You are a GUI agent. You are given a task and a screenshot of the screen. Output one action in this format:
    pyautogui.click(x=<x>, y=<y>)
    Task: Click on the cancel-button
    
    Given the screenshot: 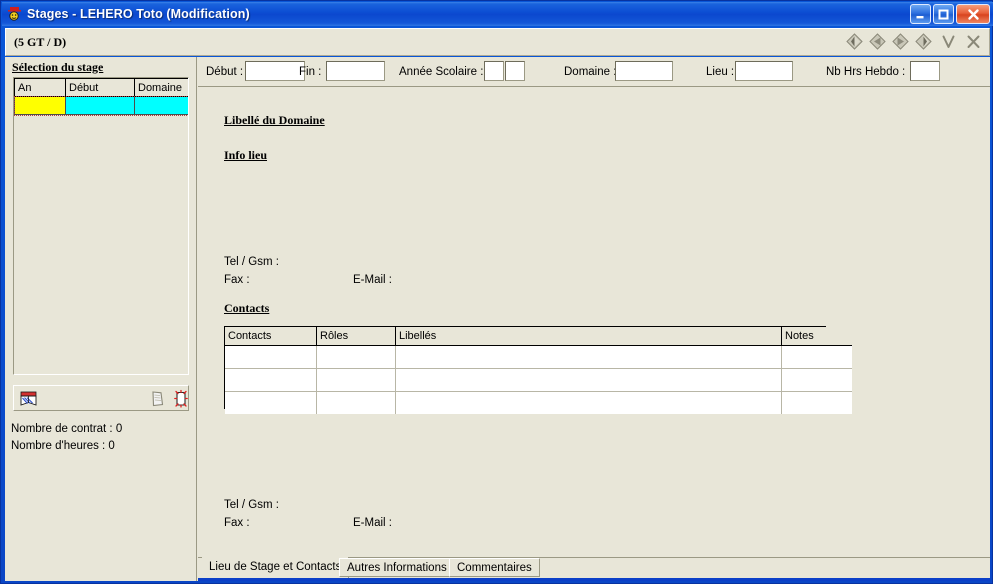 What is the action you would take?
    pyautogui.click(x=973, y=41)
    